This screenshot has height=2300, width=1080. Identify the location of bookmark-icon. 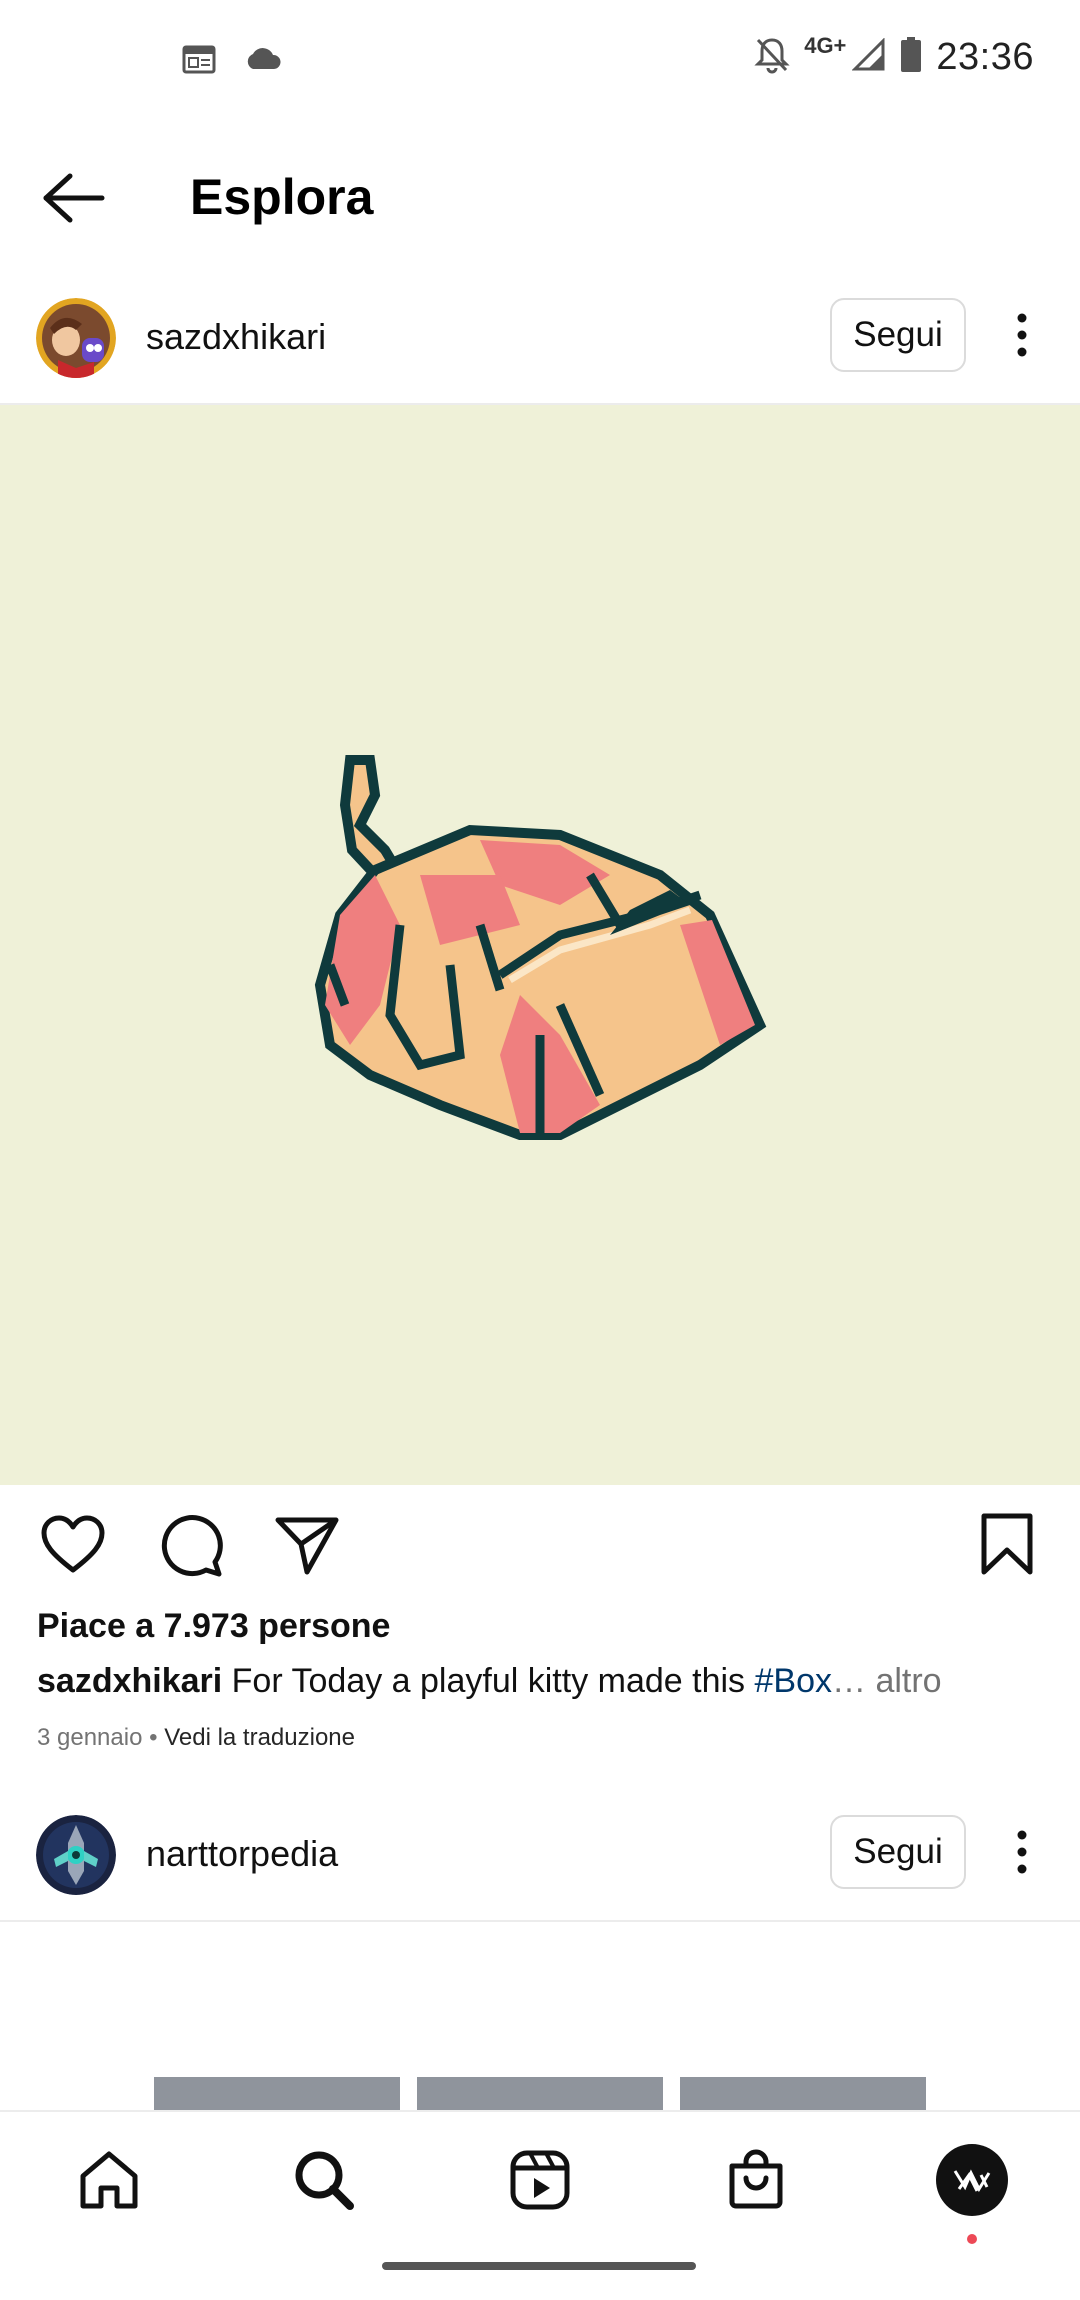
(1007, 1544).